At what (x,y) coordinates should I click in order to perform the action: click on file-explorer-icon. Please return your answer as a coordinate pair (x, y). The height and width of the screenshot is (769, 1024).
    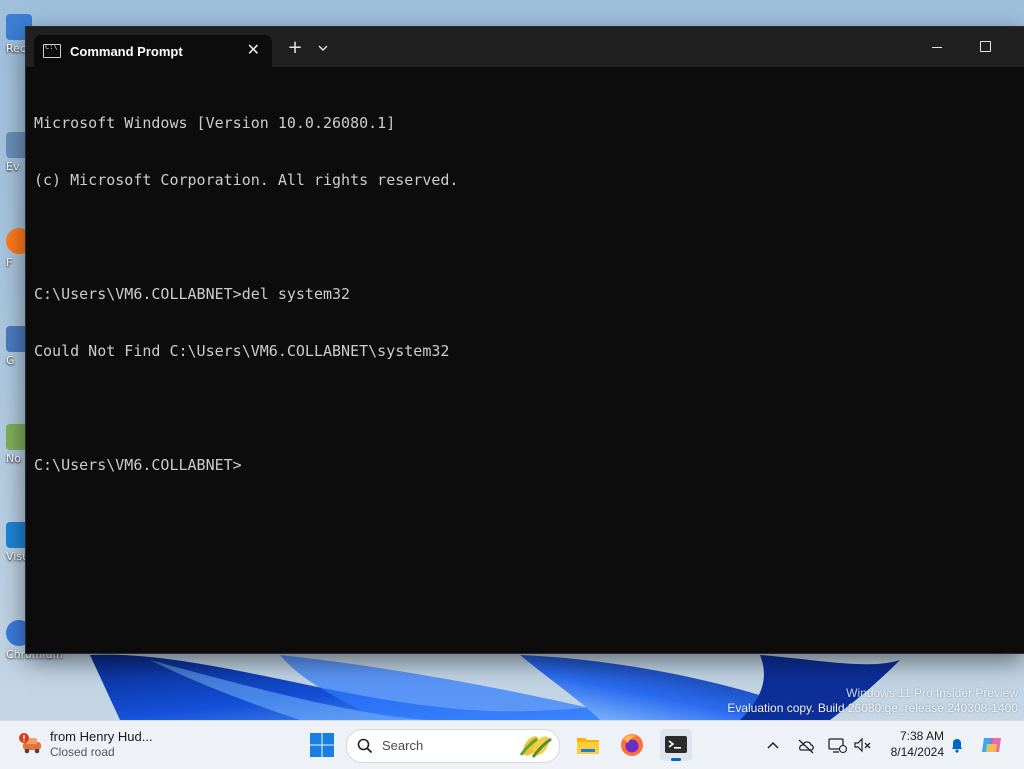
    Looking at the image, I should click on (588, 746).